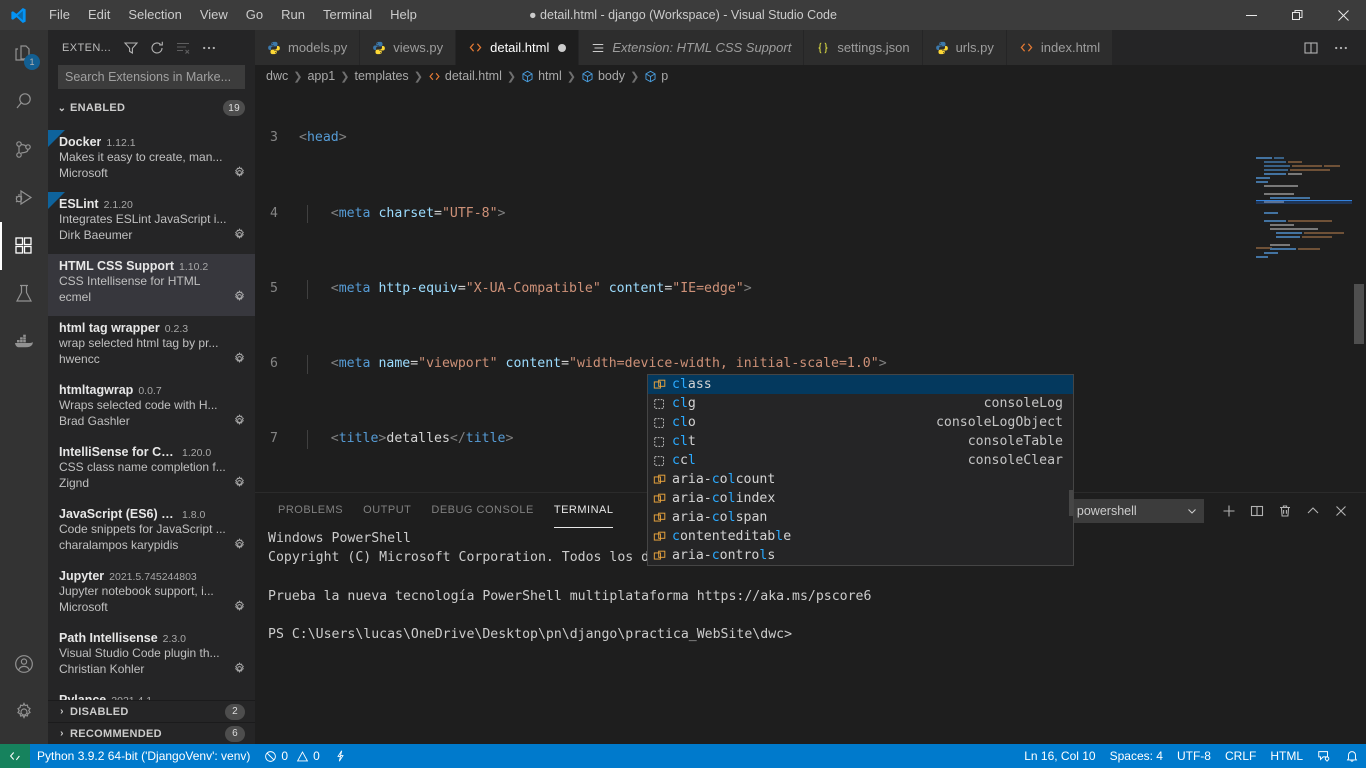 The height and width of the screenshot is (768, 1366). I want to click on split-editor-icon, so click(1311, 48).